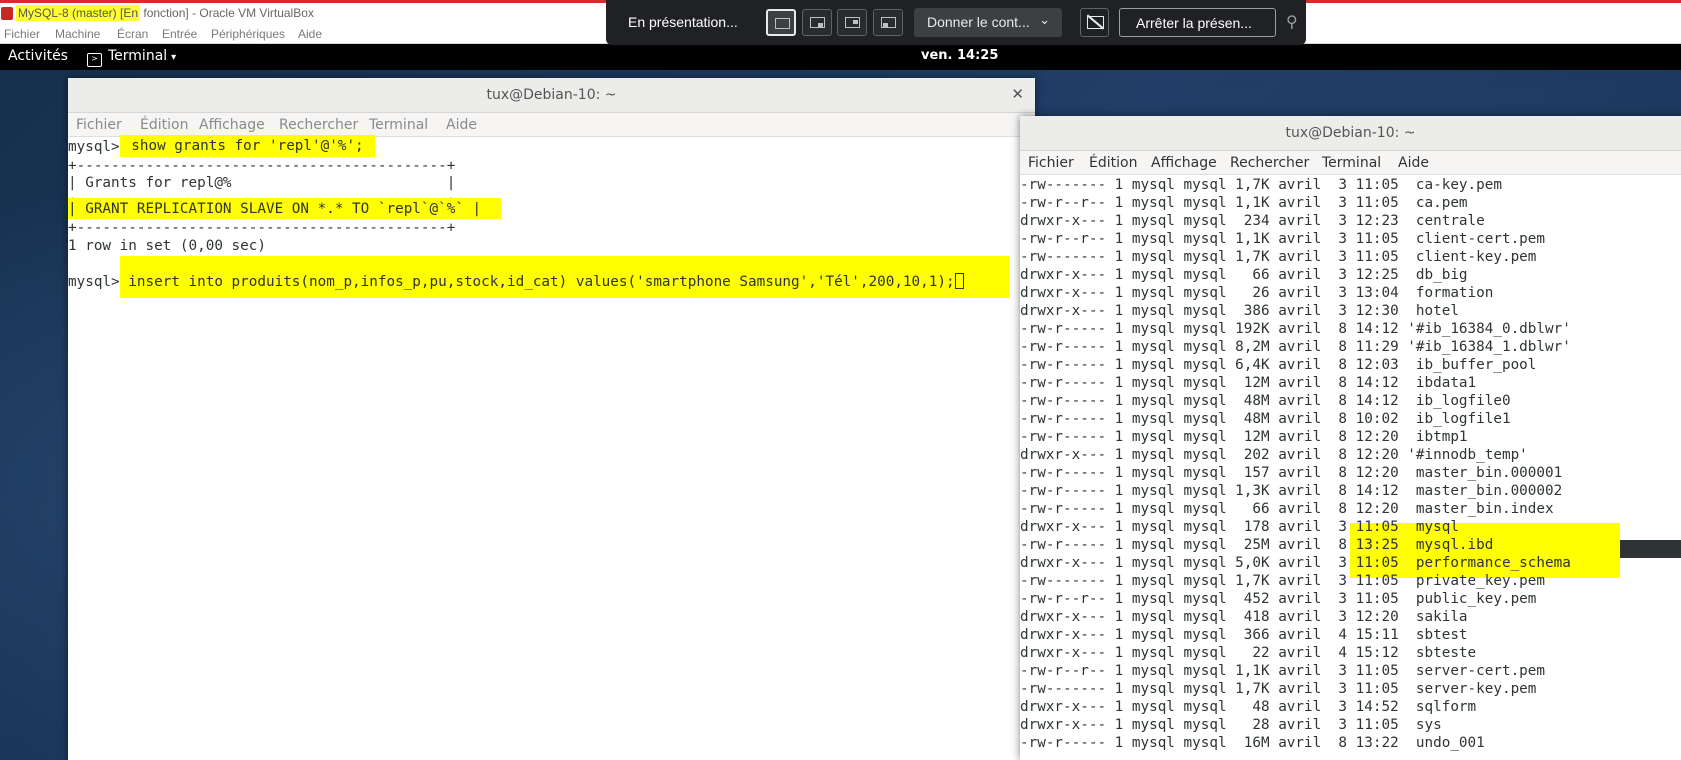 The height and width of the screenshot is (760, 1681). What do you see at coordinates (1442, 653) in the screenshot?
I see `file-name: sbteste` at bounding box center [1442, 653].